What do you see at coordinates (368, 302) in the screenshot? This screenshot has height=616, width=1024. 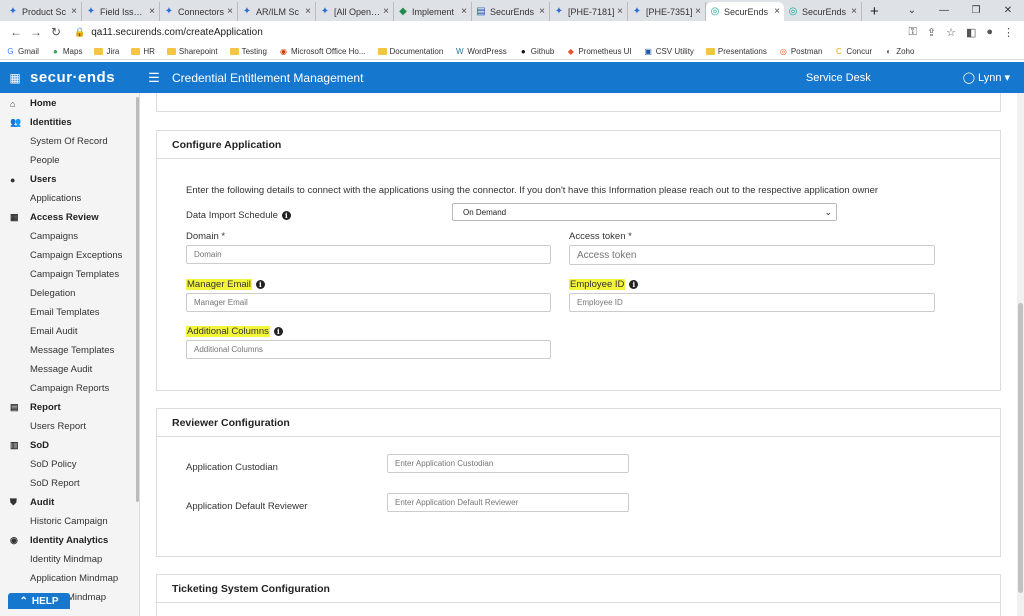 I see `manager-email-input` at bounding box center [368, 302].